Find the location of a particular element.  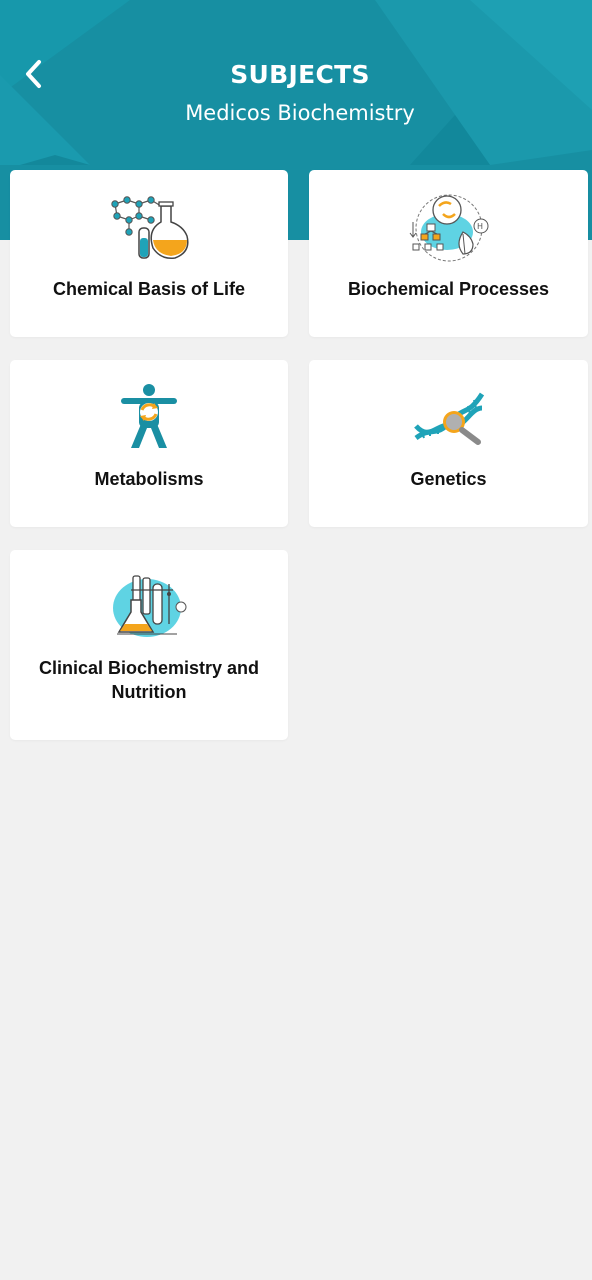

subject-label: Chemical Basis of Life is located at coordinates (149, 289).